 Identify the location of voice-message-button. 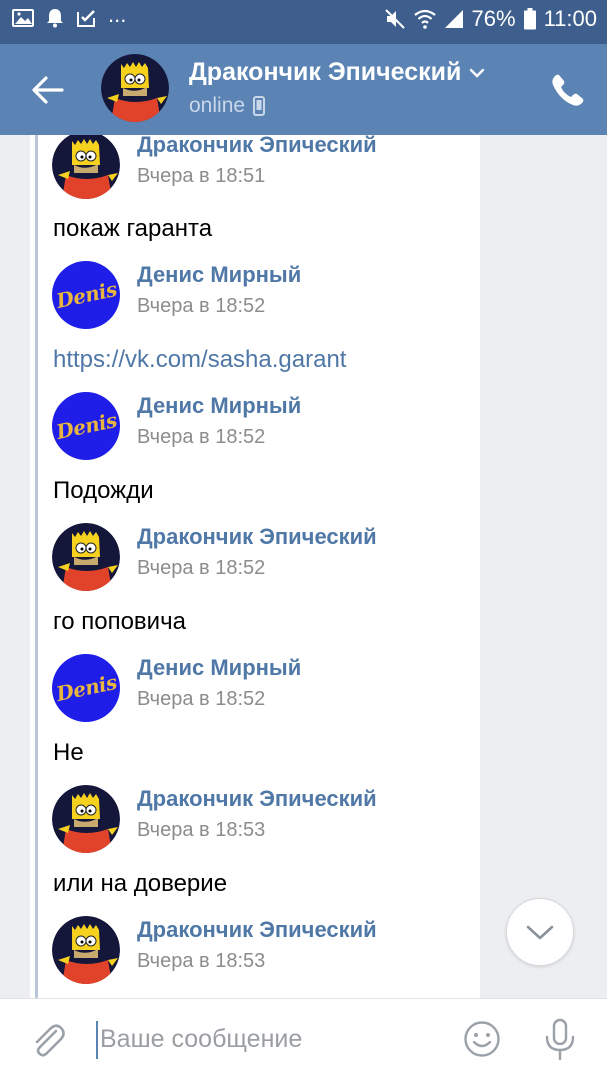
(560, 1040).